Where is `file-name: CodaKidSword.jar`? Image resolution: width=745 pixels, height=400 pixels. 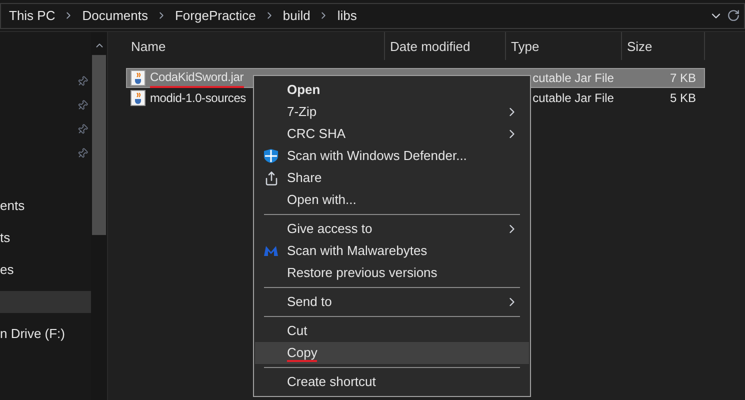
file-name: CodaKidSword.jar is located at coordinates (197, 78).